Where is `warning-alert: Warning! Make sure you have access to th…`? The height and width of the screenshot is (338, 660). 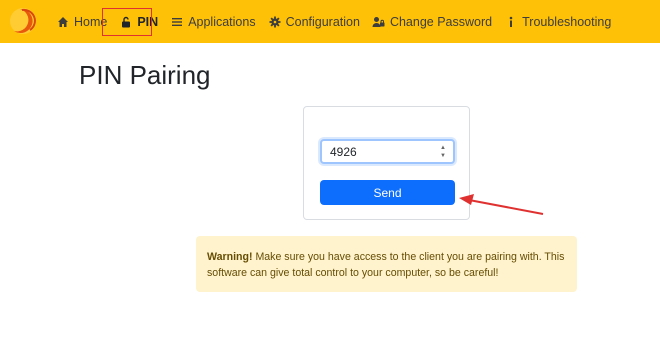 warning-alert: Warning! Make sure you have access to th… is located at coordinates (386, 264).